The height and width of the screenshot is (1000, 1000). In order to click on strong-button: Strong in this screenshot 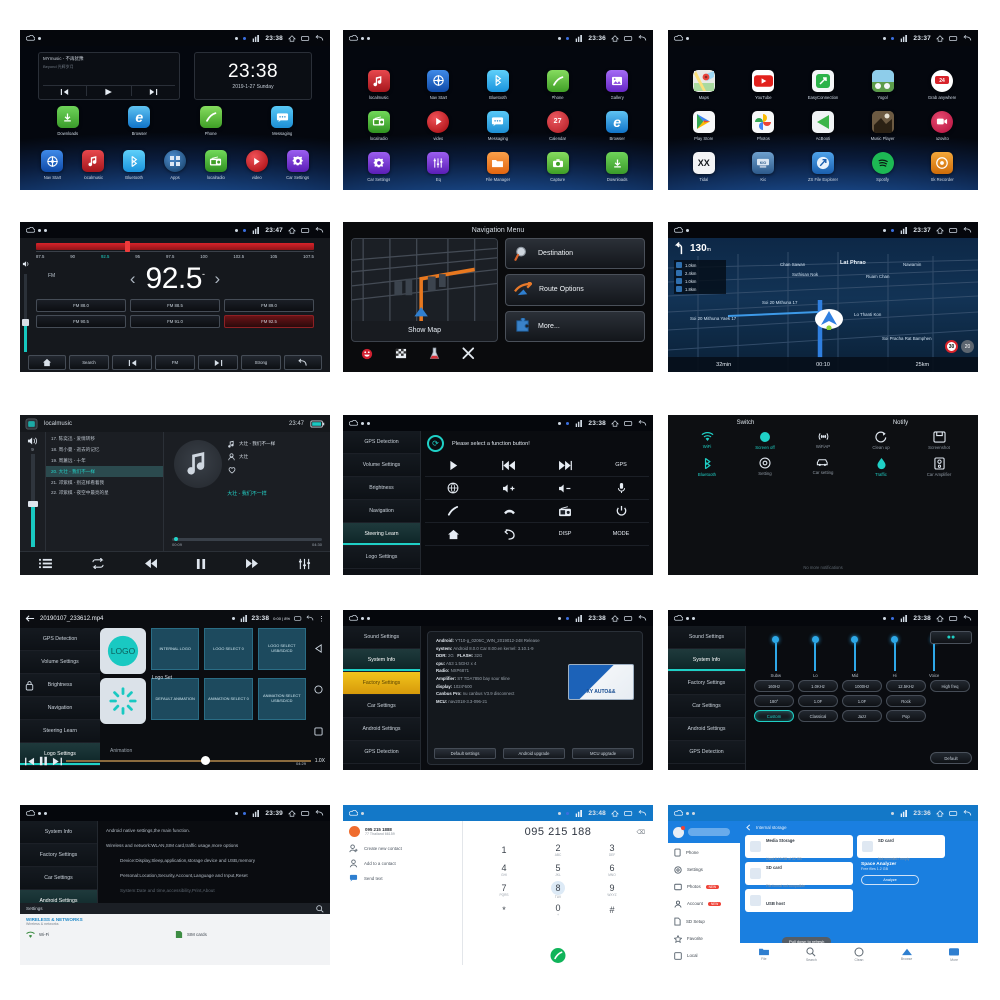, I will do `click(261, 362)`.